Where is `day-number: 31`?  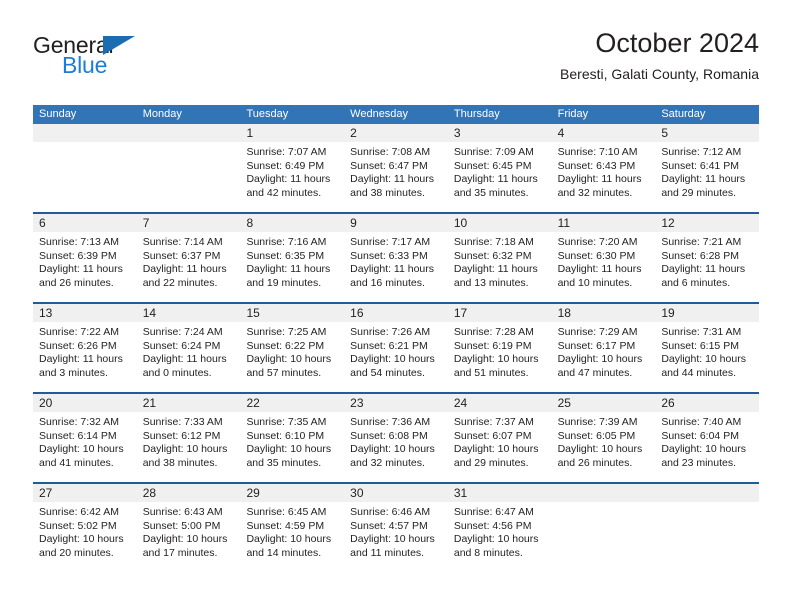
day-number: 31 is located at coordinates (500, 493).